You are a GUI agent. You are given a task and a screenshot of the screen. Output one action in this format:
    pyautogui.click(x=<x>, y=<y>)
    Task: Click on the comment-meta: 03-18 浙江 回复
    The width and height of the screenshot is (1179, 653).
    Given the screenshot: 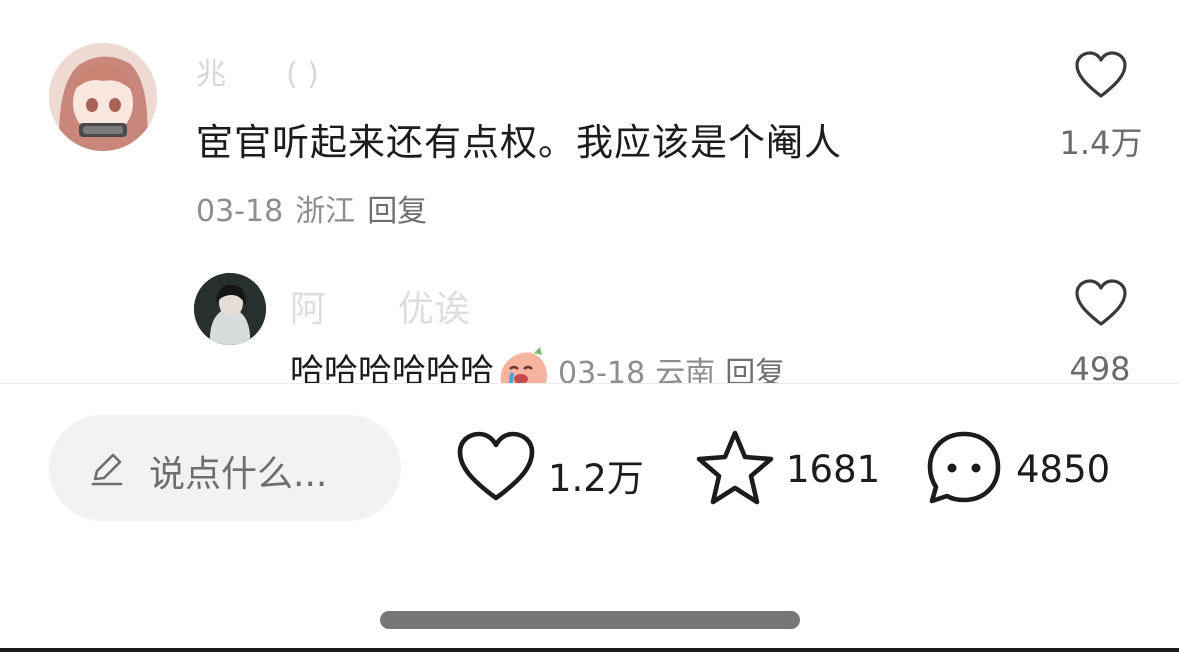 What is the action you would take?
    pyautogui.click(x=317, y=208)
    